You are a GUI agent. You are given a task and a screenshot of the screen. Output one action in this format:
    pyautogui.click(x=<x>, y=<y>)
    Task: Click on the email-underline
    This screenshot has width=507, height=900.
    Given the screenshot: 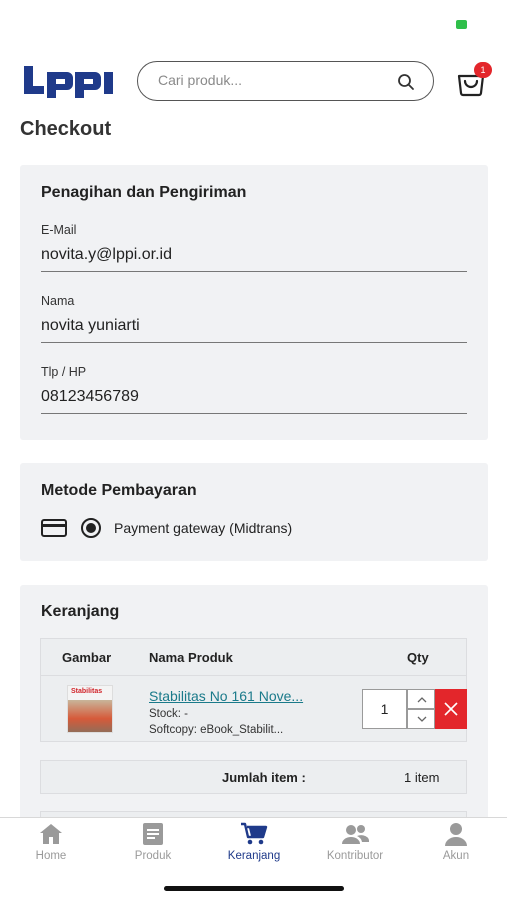 What is the action you would take?
    pyautogui.click(x=254, y=271)
    